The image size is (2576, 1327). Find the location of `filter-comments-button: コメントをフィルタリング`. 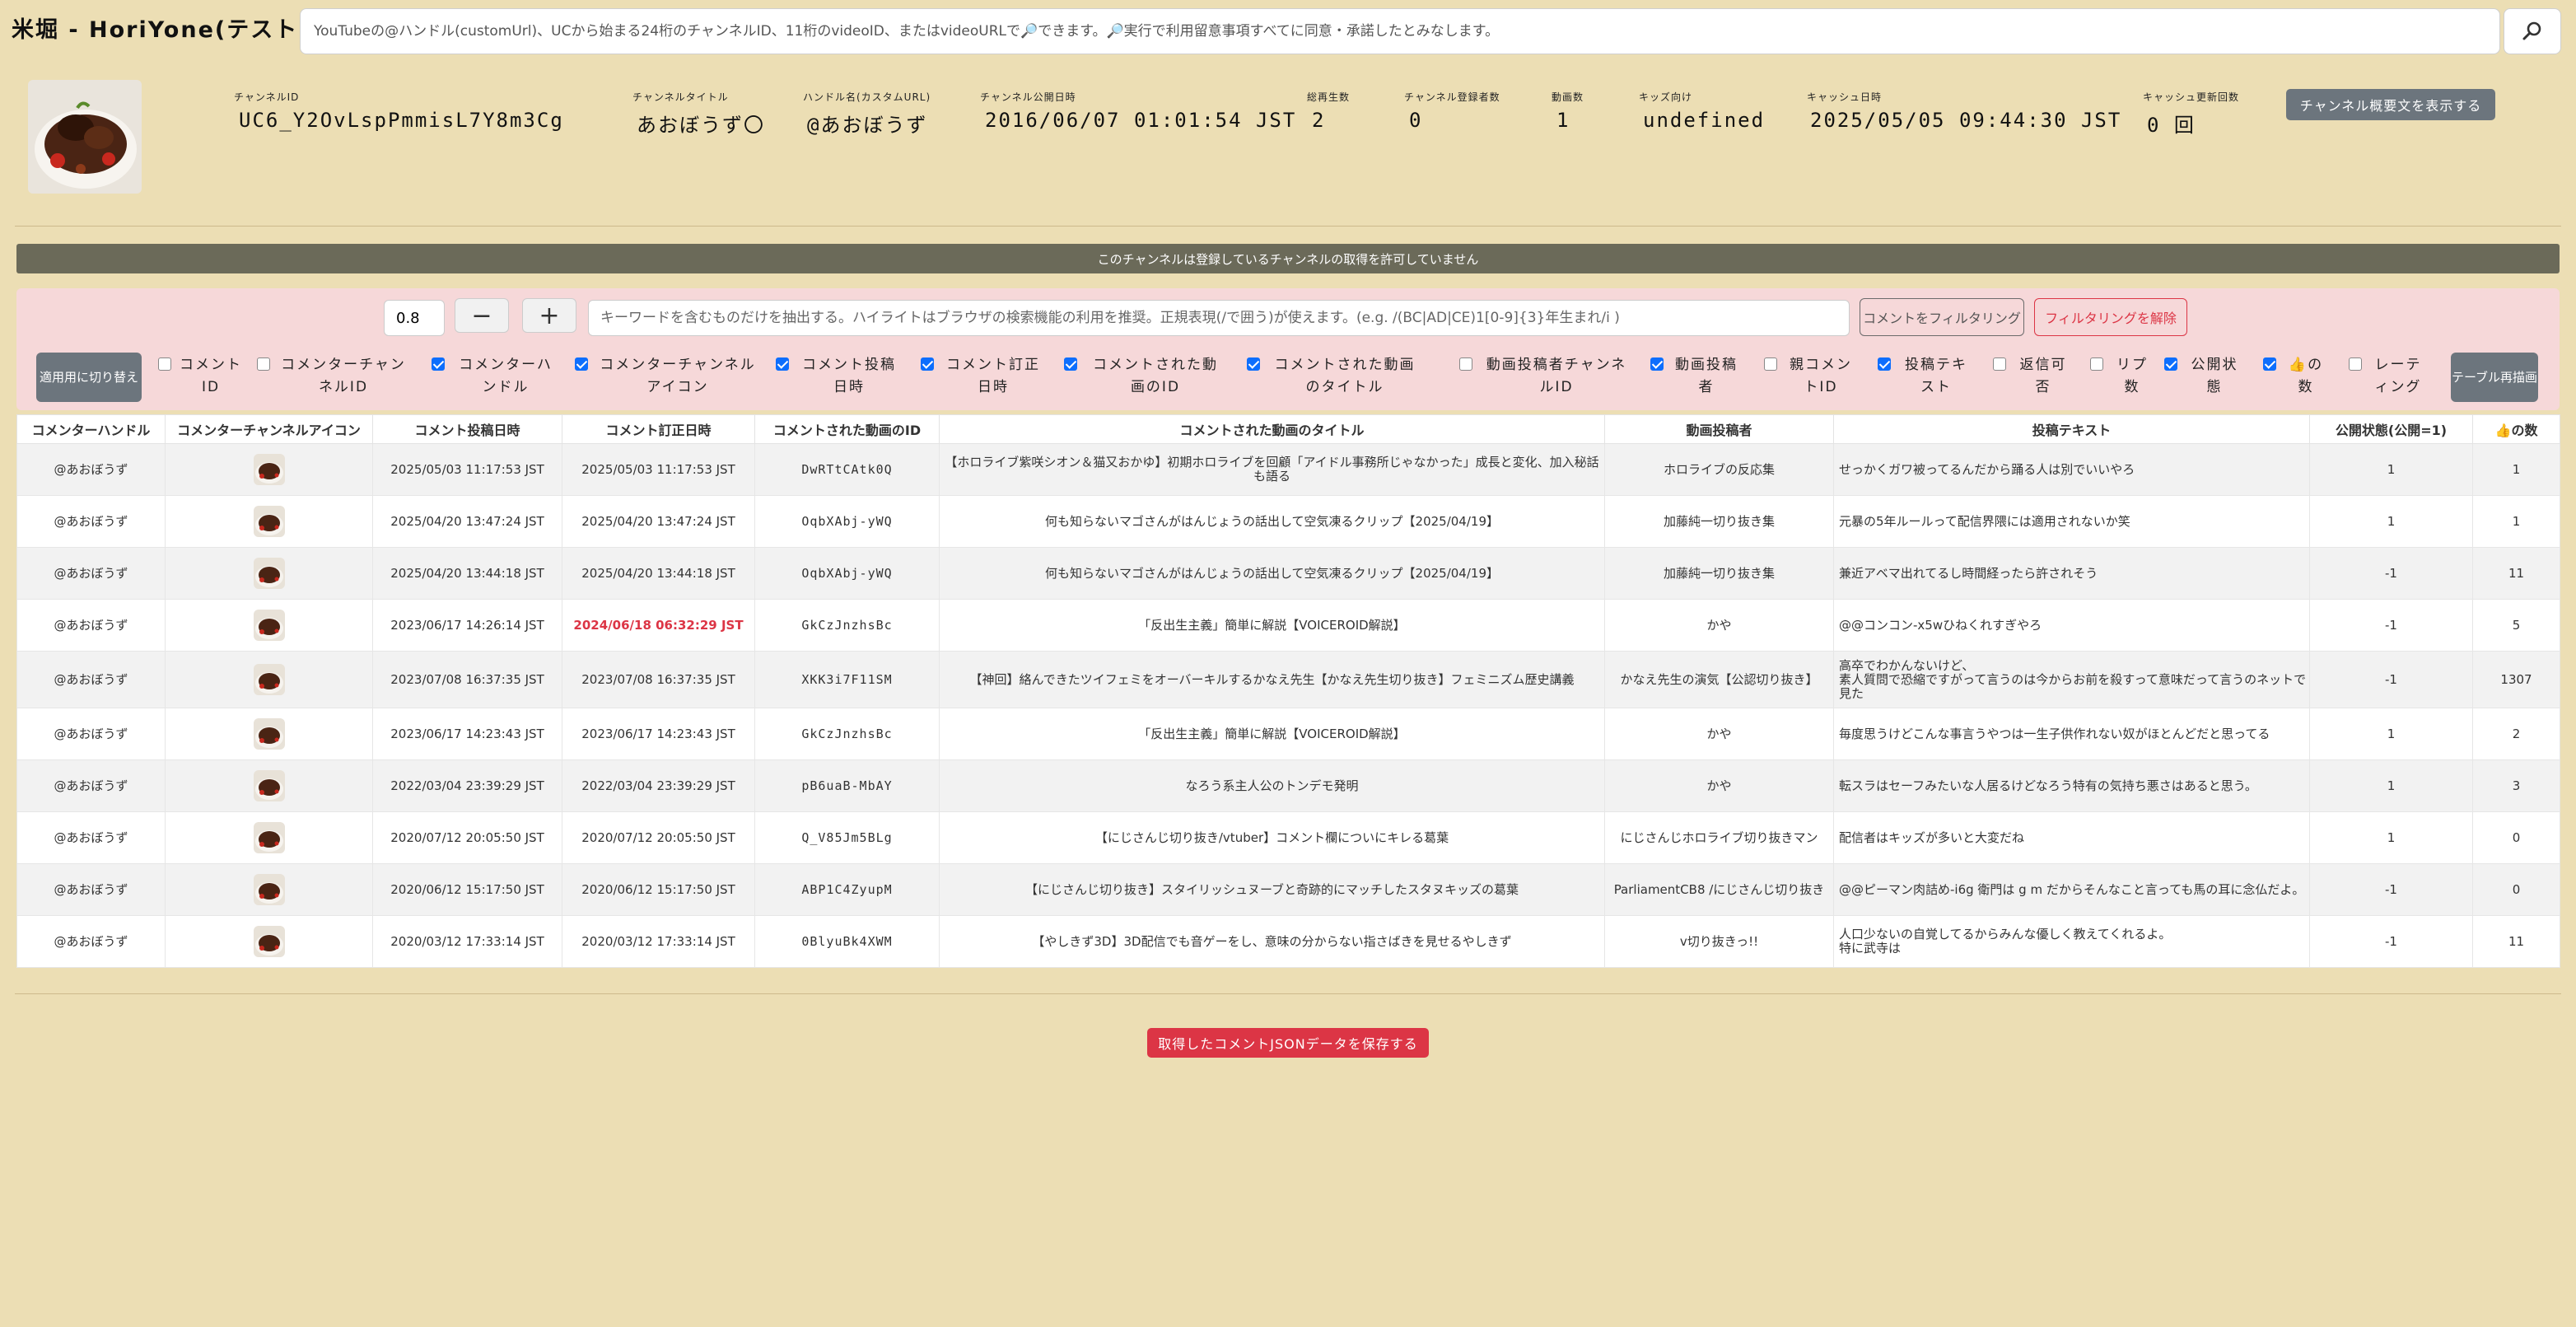

filter-comments-button: コメントをフィルタリング is located at coordinates (1942, 317).